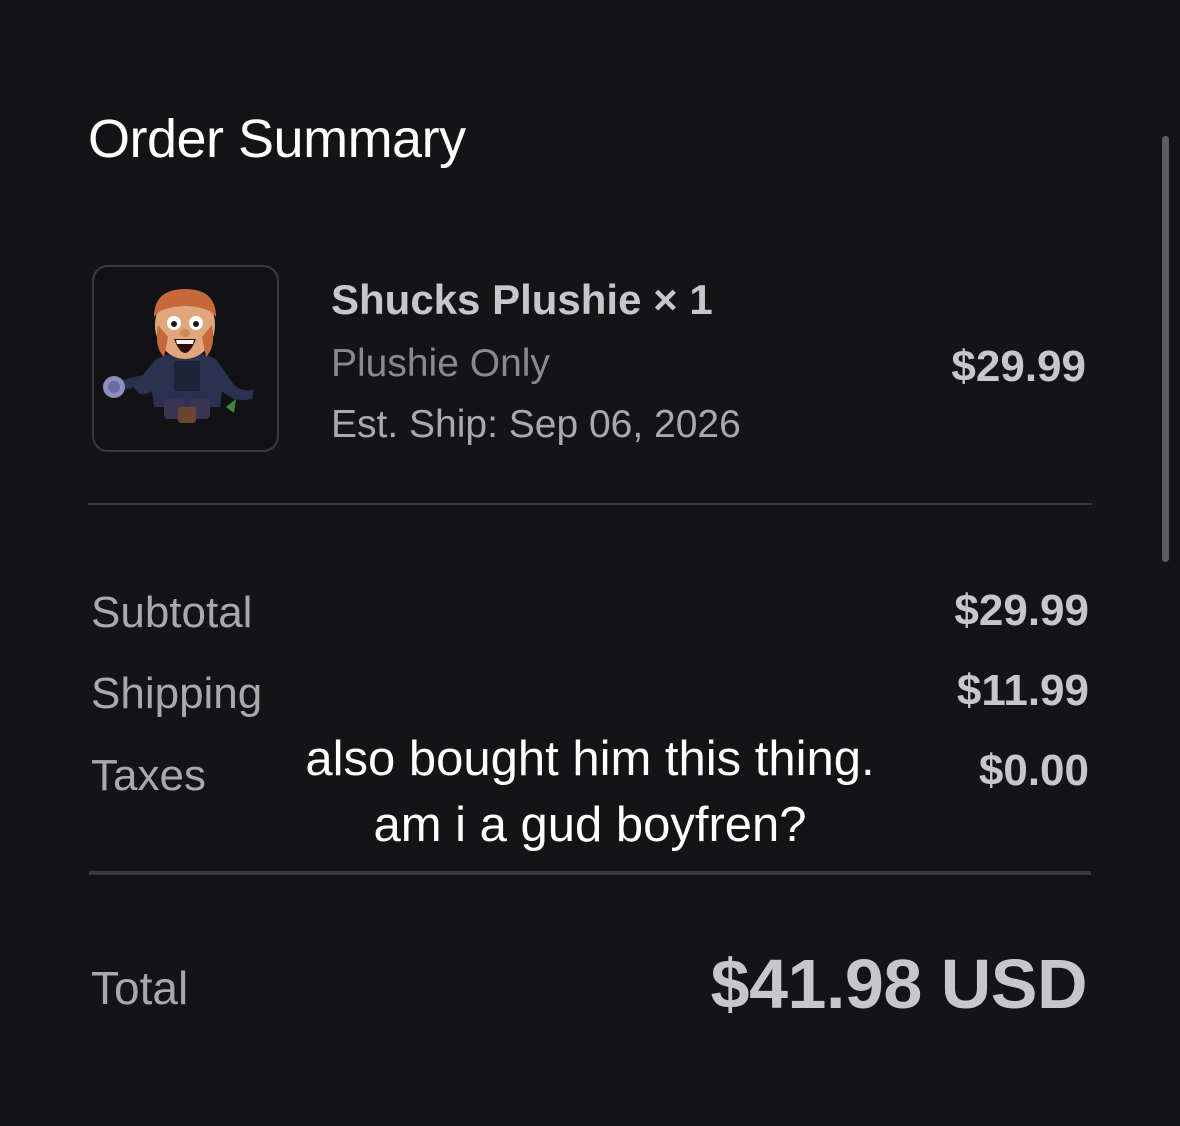 This screenshot has width=1180, height=1126. I want to click on taxes-value: $0.00, so click(1033, 770).